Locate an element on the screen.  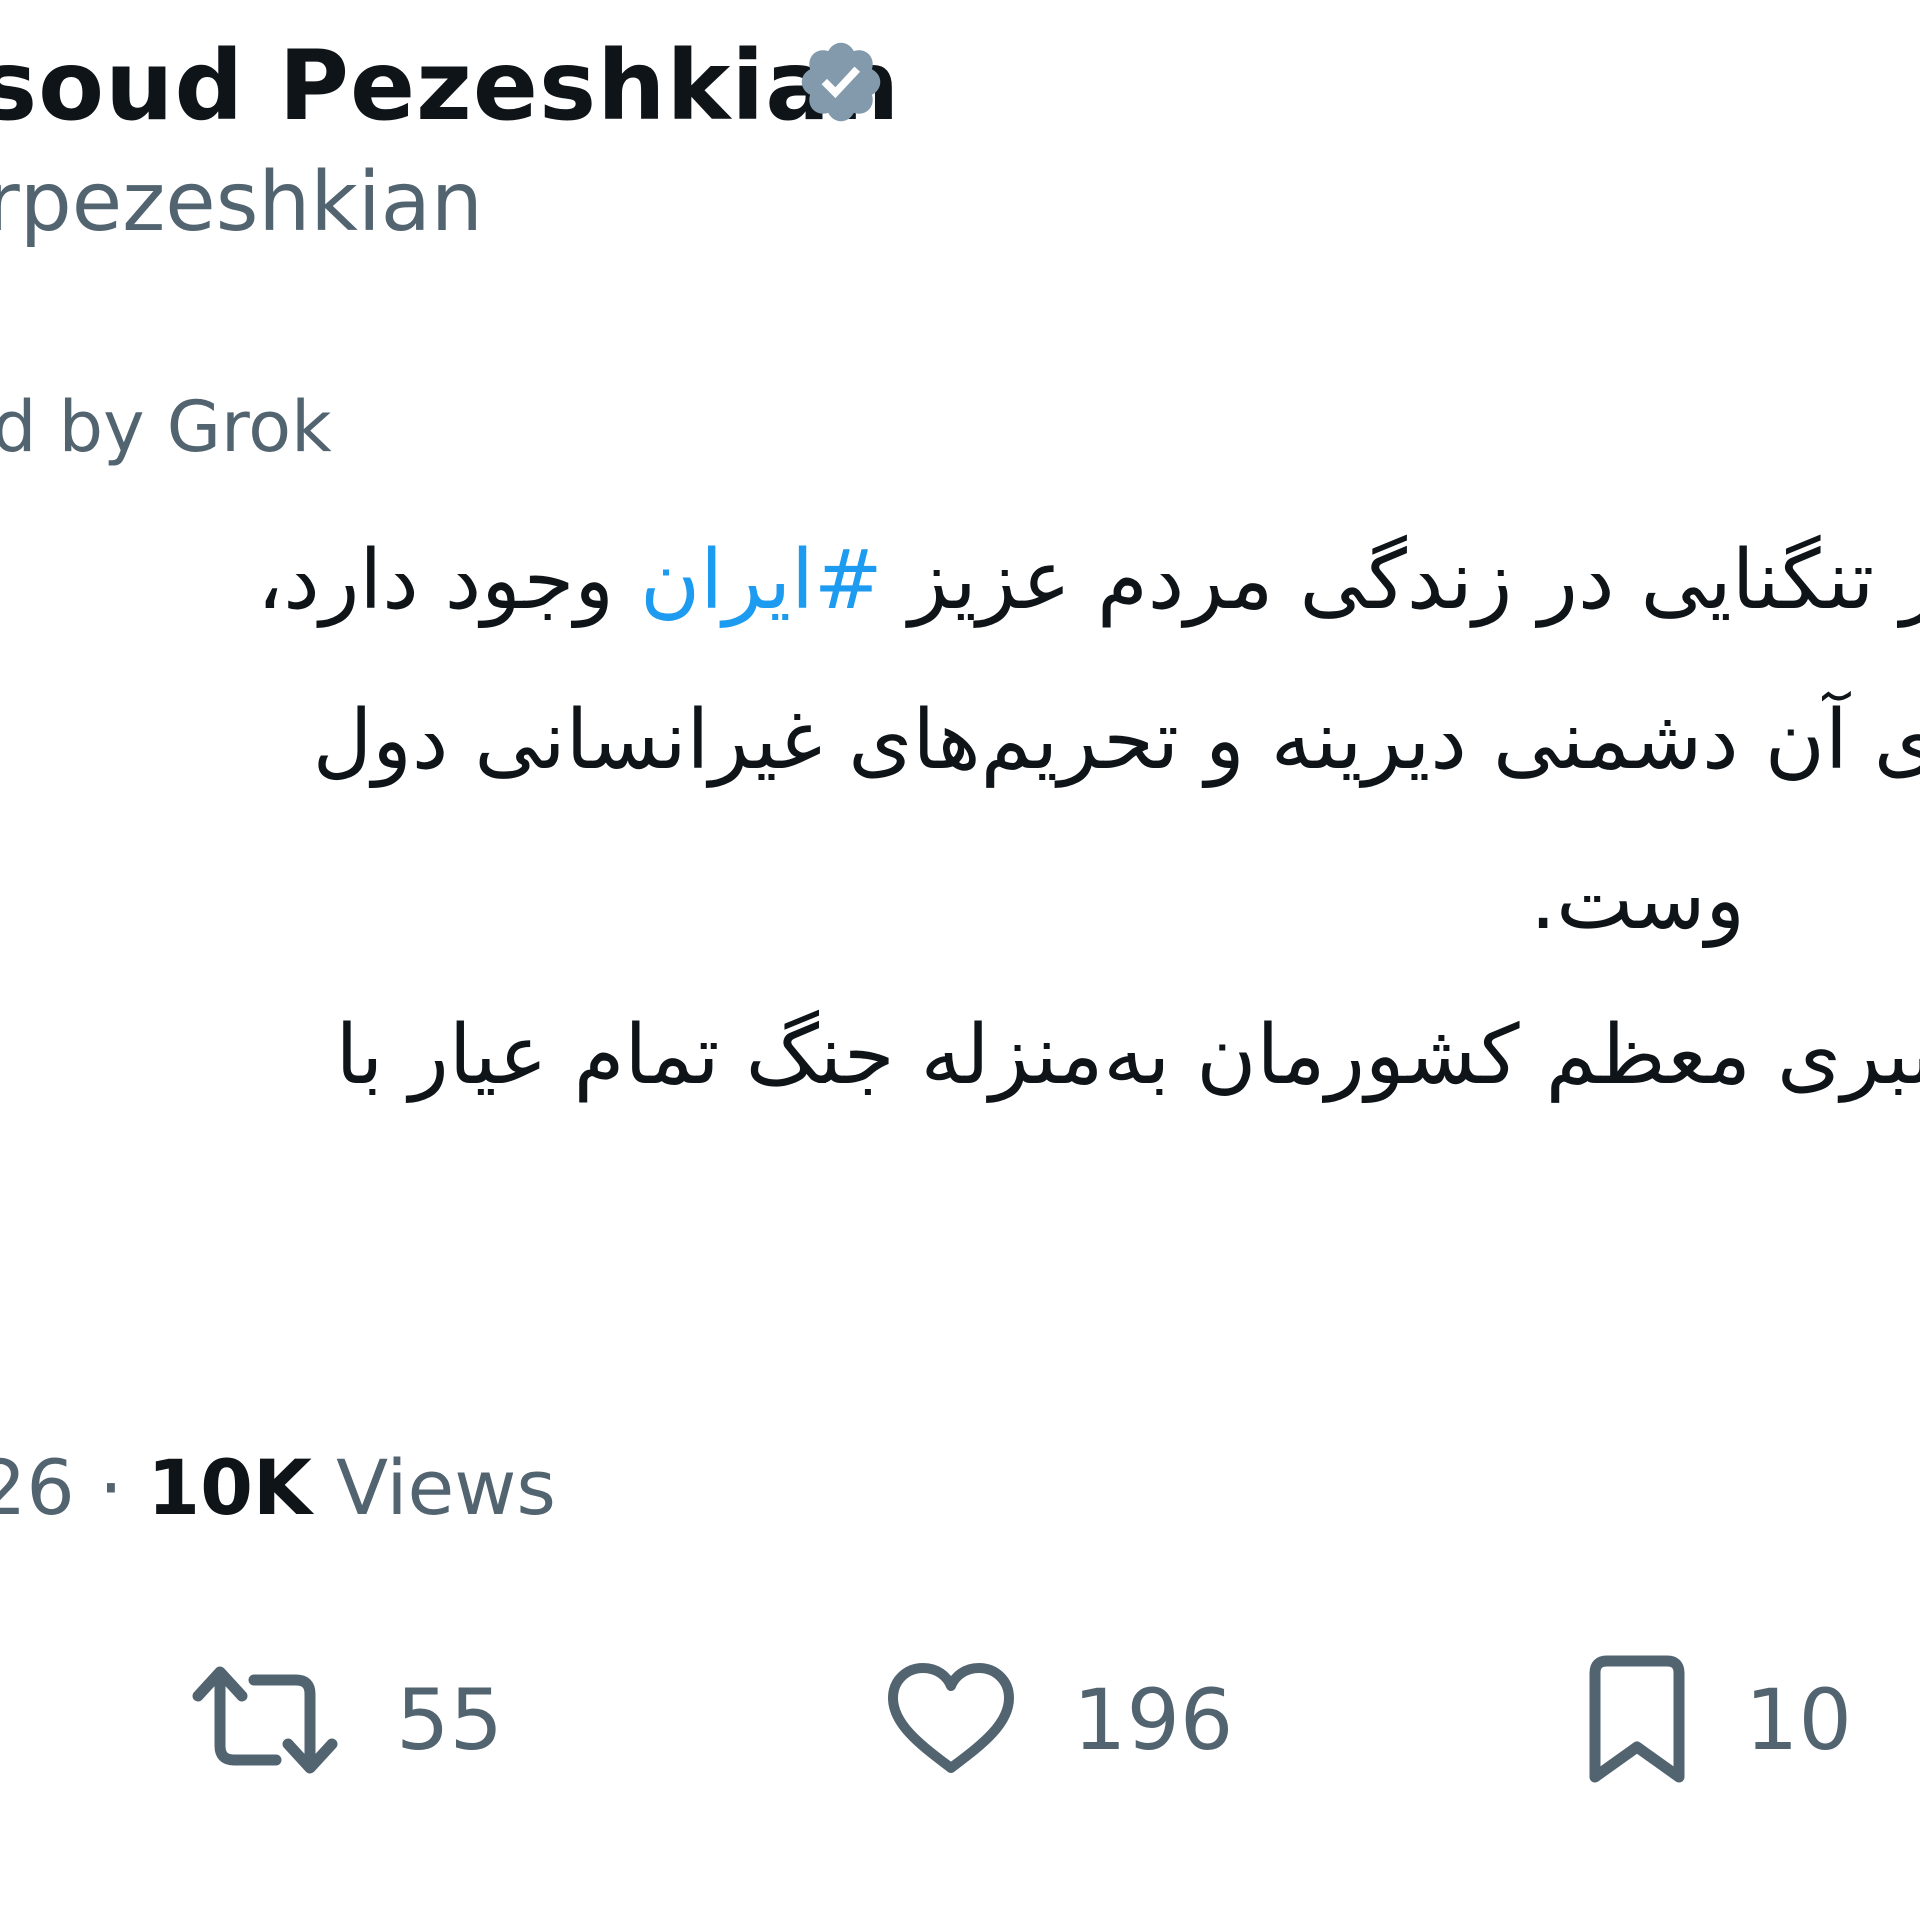
like-button: 196 is located at coordinates (1059, 1720).